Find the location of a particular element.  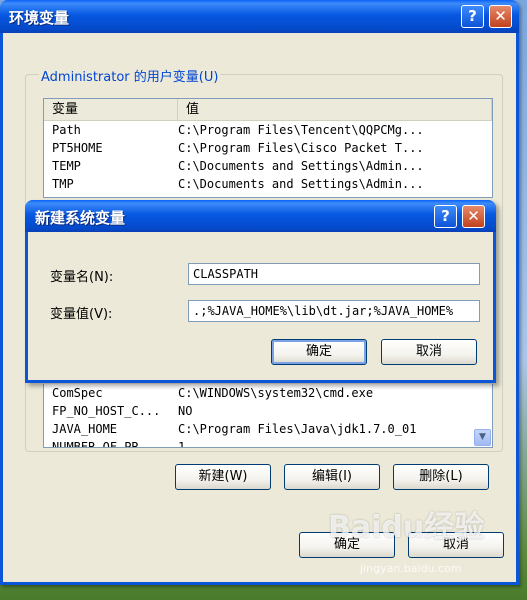

variable-name-label: 变量名(N): is located at coordinates (82, 277).